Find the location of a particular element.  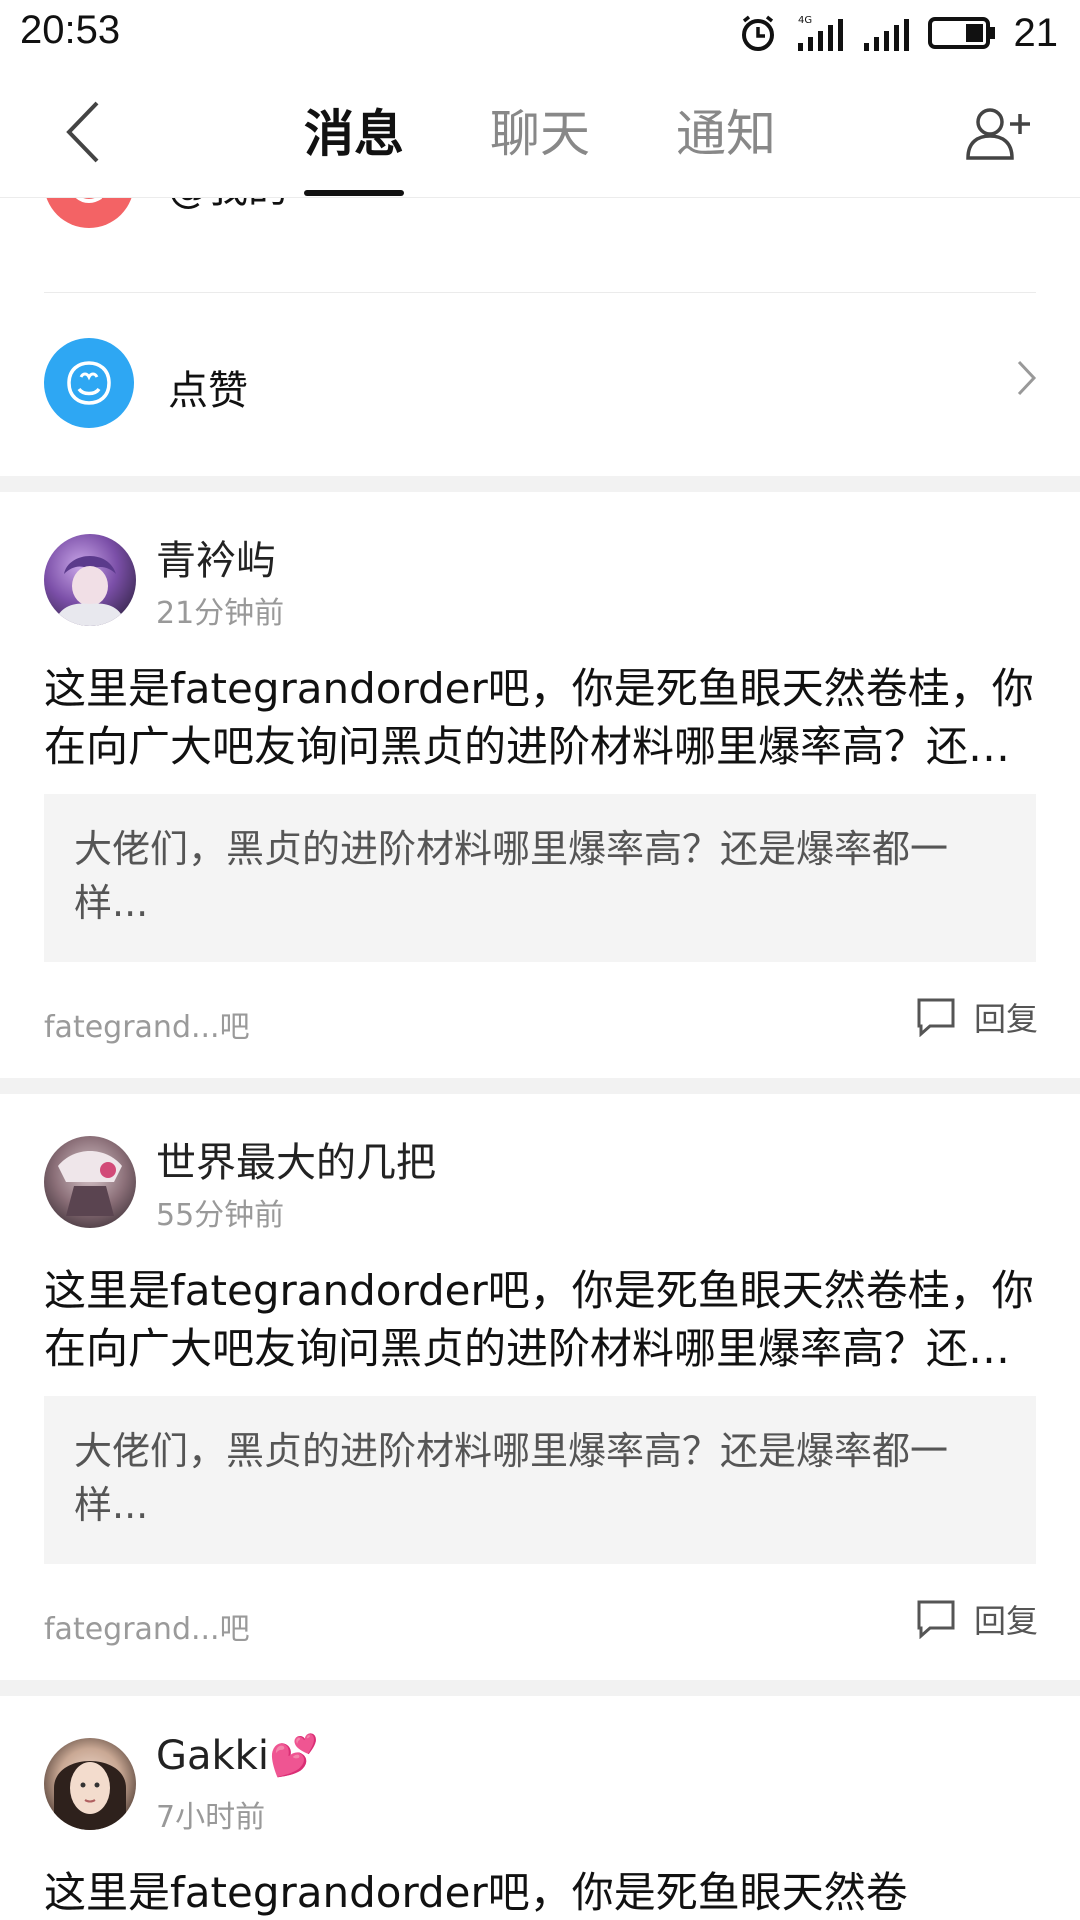

post-time: 7小时前 is located at coordinates (211, 1817).